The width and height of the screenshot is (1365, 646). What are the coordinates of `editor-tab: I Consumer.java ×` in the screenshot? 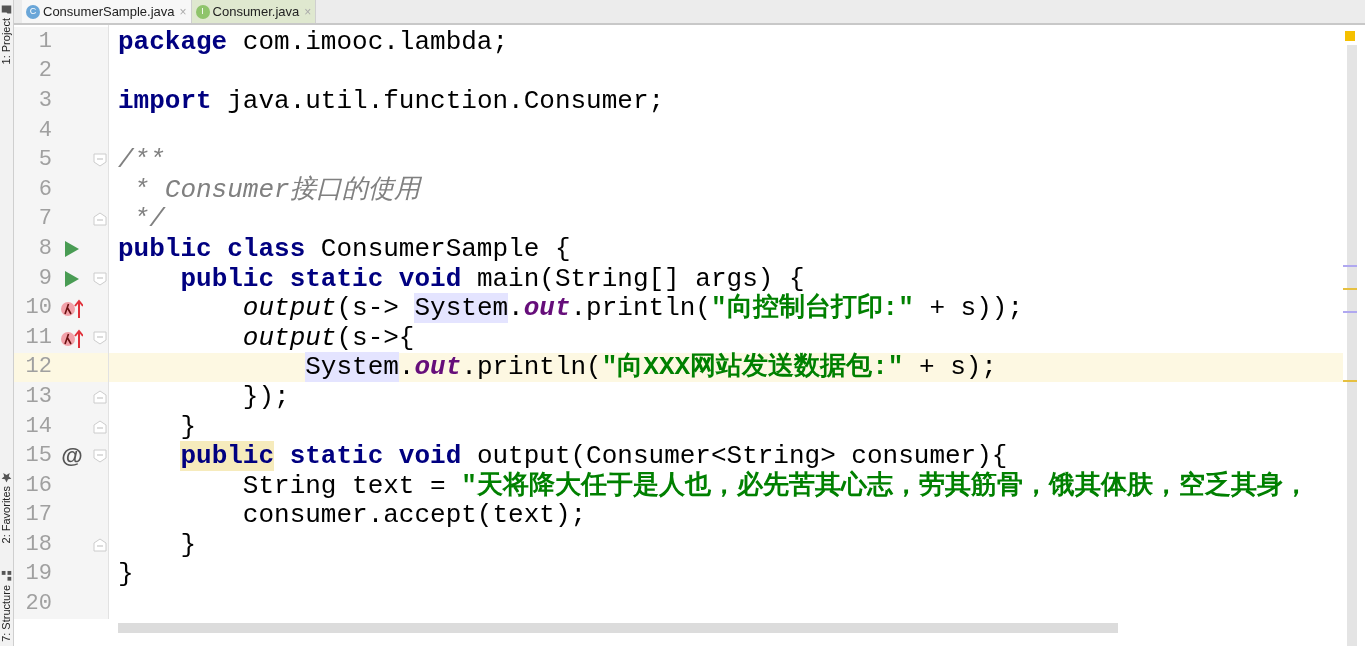 It's located at (254, 11).